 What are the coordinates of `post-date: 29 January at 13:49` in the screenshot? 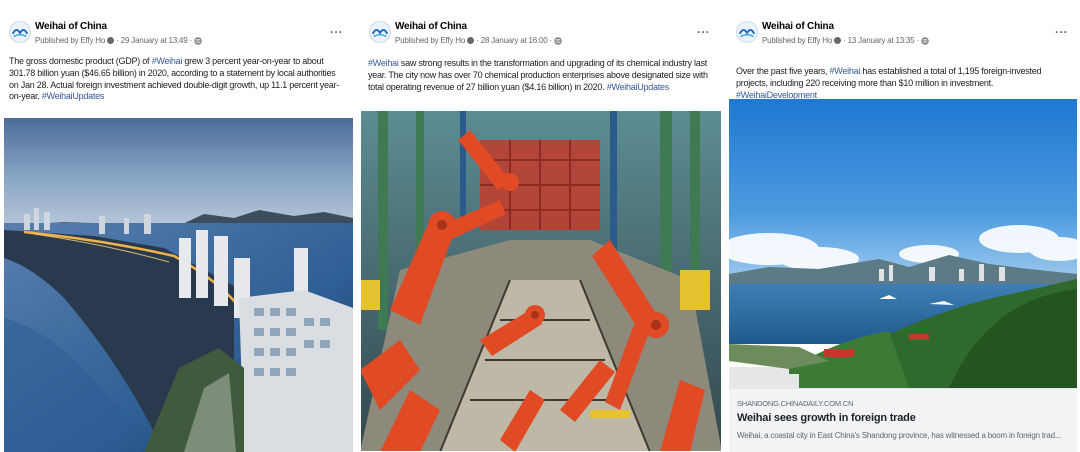 It's located at (154, 40).